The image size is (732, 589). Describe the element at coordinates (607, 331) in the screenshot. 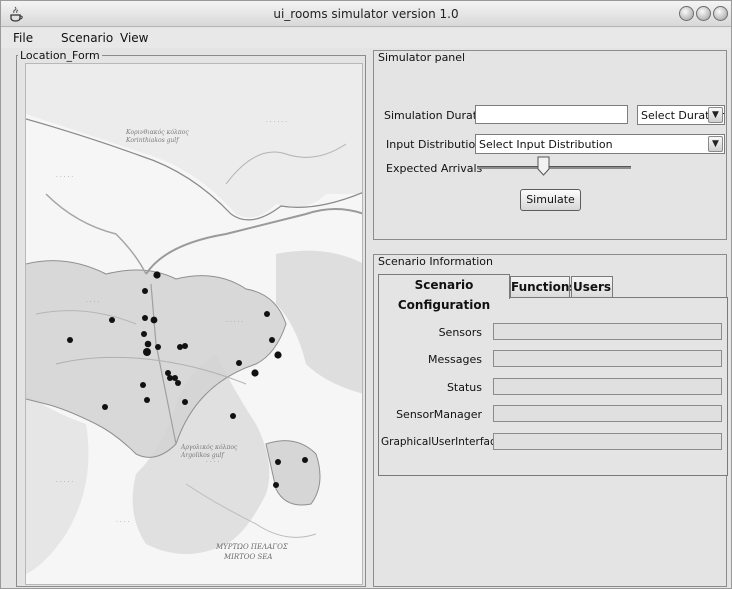

I see `sensors-field` at that location.